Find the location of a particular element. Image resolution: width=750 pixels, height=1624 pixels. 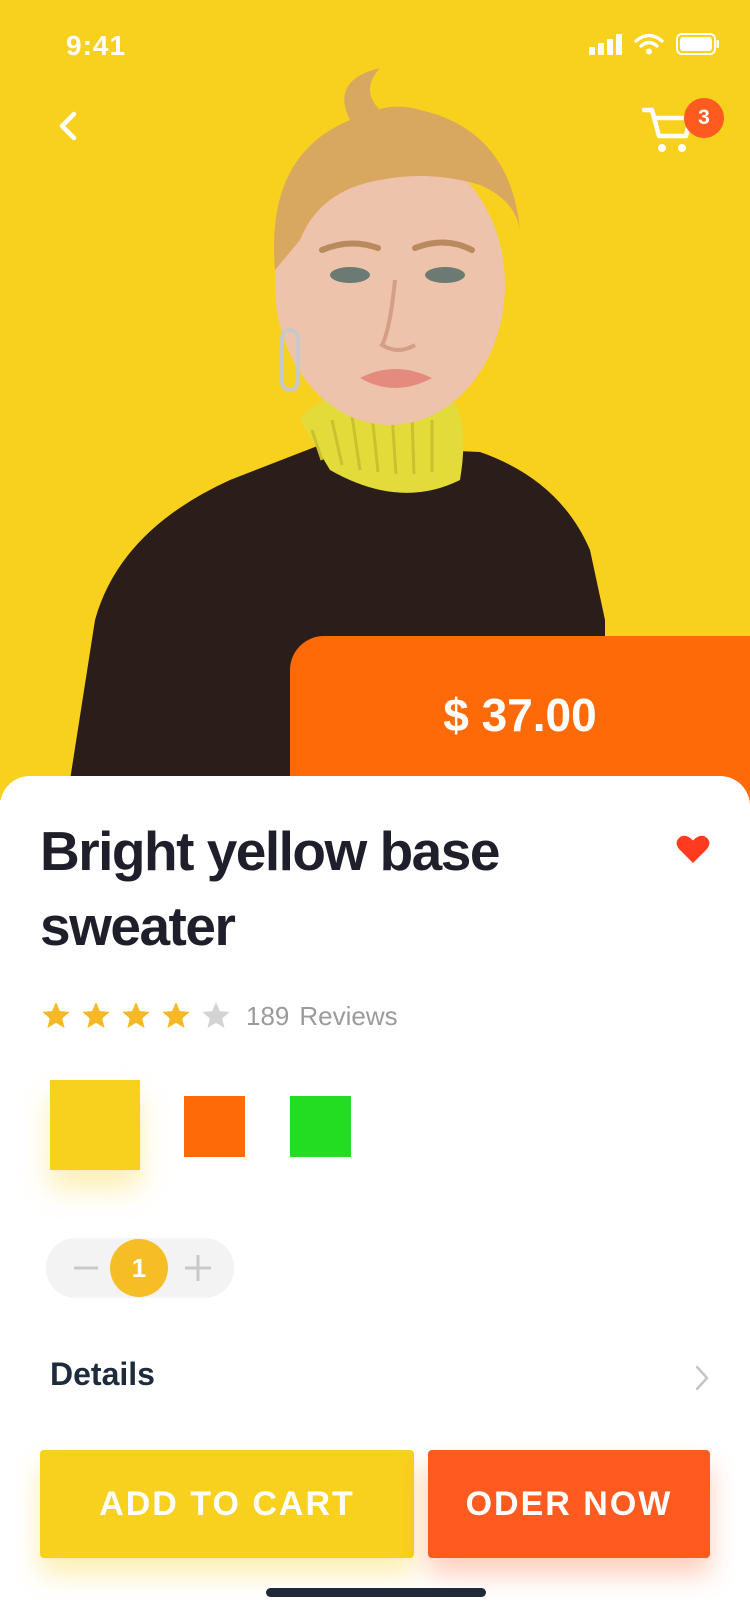

color-swatch-yellow is located at coordinates (95, 1125).